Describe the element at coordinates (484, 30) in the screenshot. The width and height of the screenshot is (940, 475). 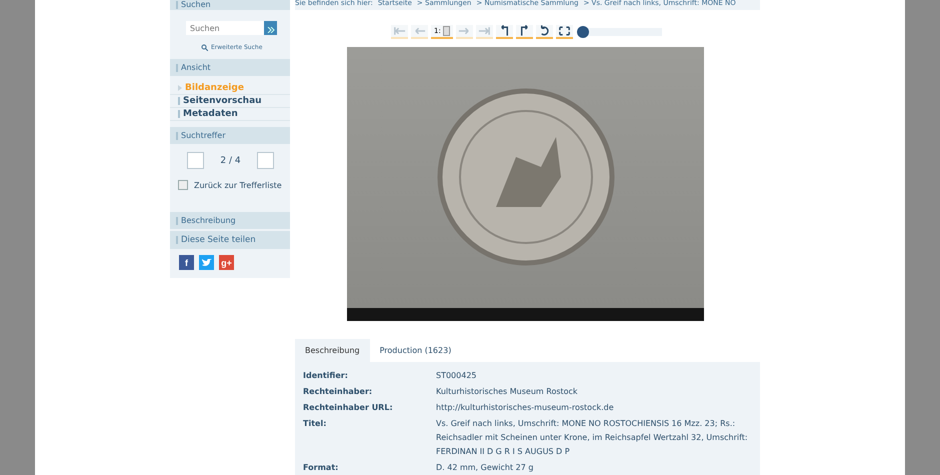
I see `last-icon` at that location.